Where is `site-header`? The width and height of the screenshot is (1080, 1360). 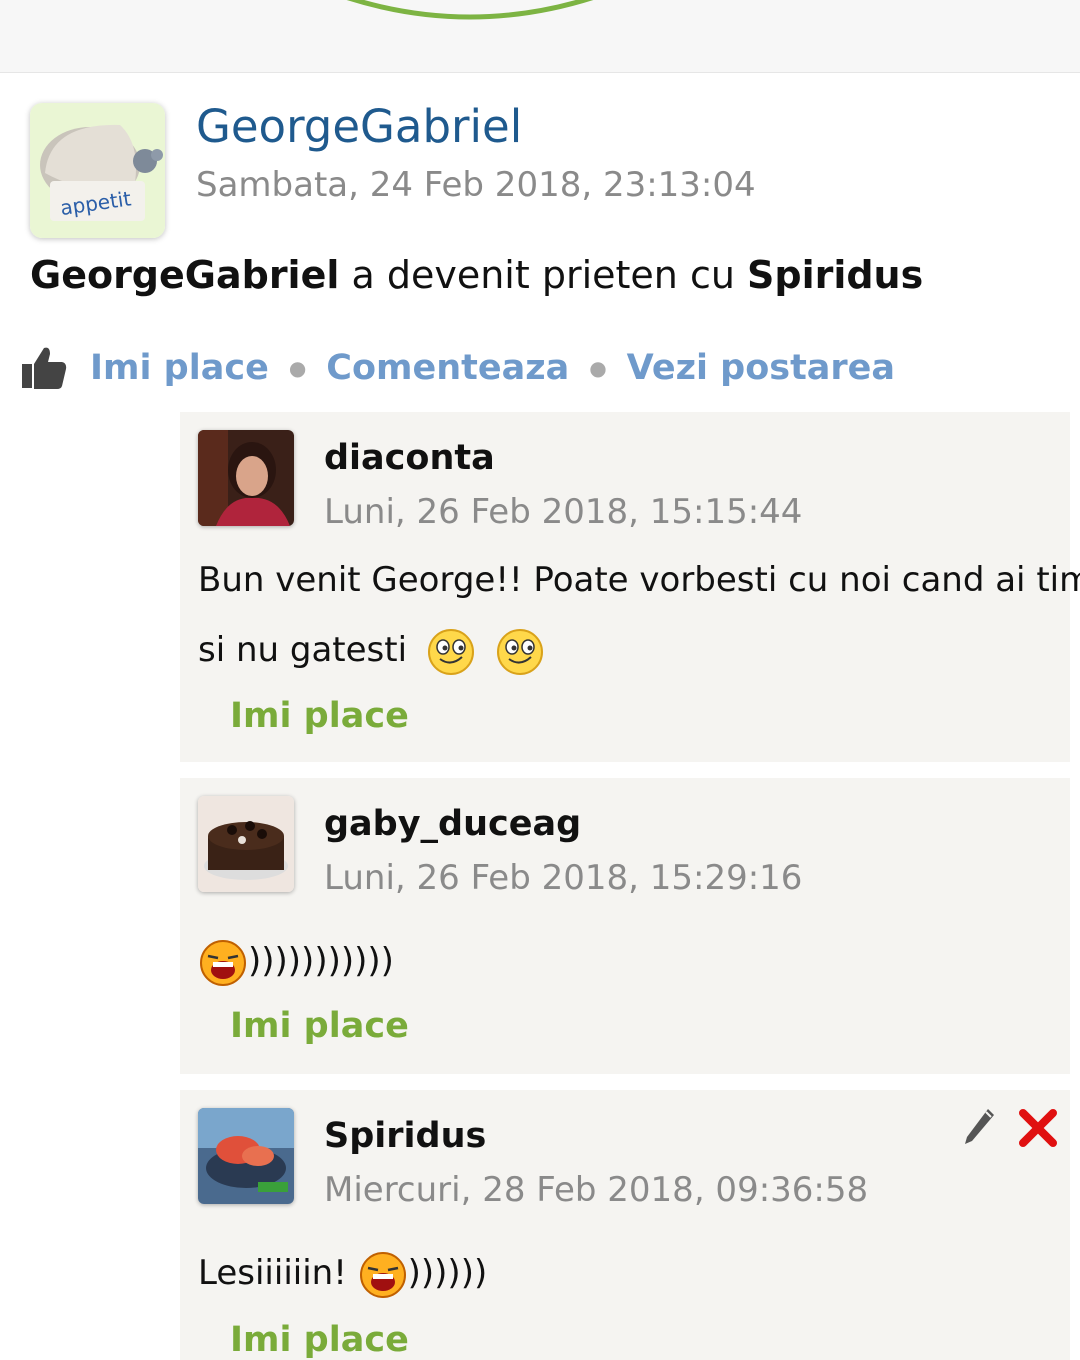 site-header is located at coordinates (540, 36).